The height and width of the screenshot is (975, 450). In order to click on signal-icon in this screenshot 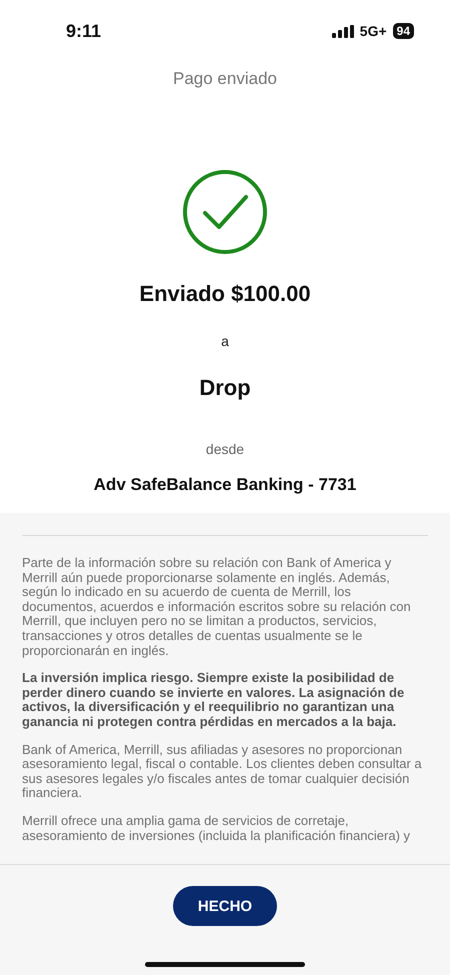, I will do `click(343, 31)`.